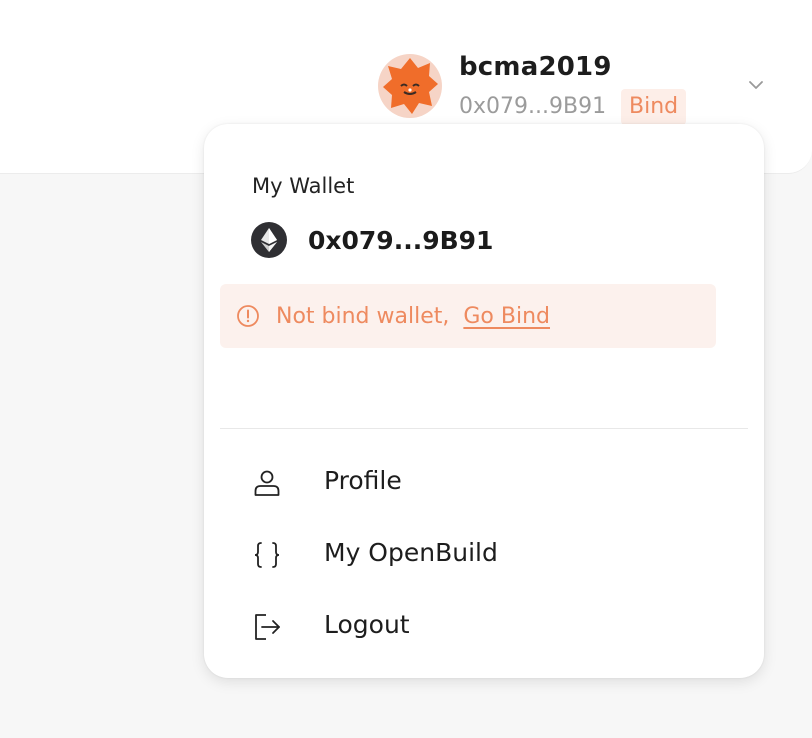  I want to click on menu-item-profile: Profile, so click(484, 482).